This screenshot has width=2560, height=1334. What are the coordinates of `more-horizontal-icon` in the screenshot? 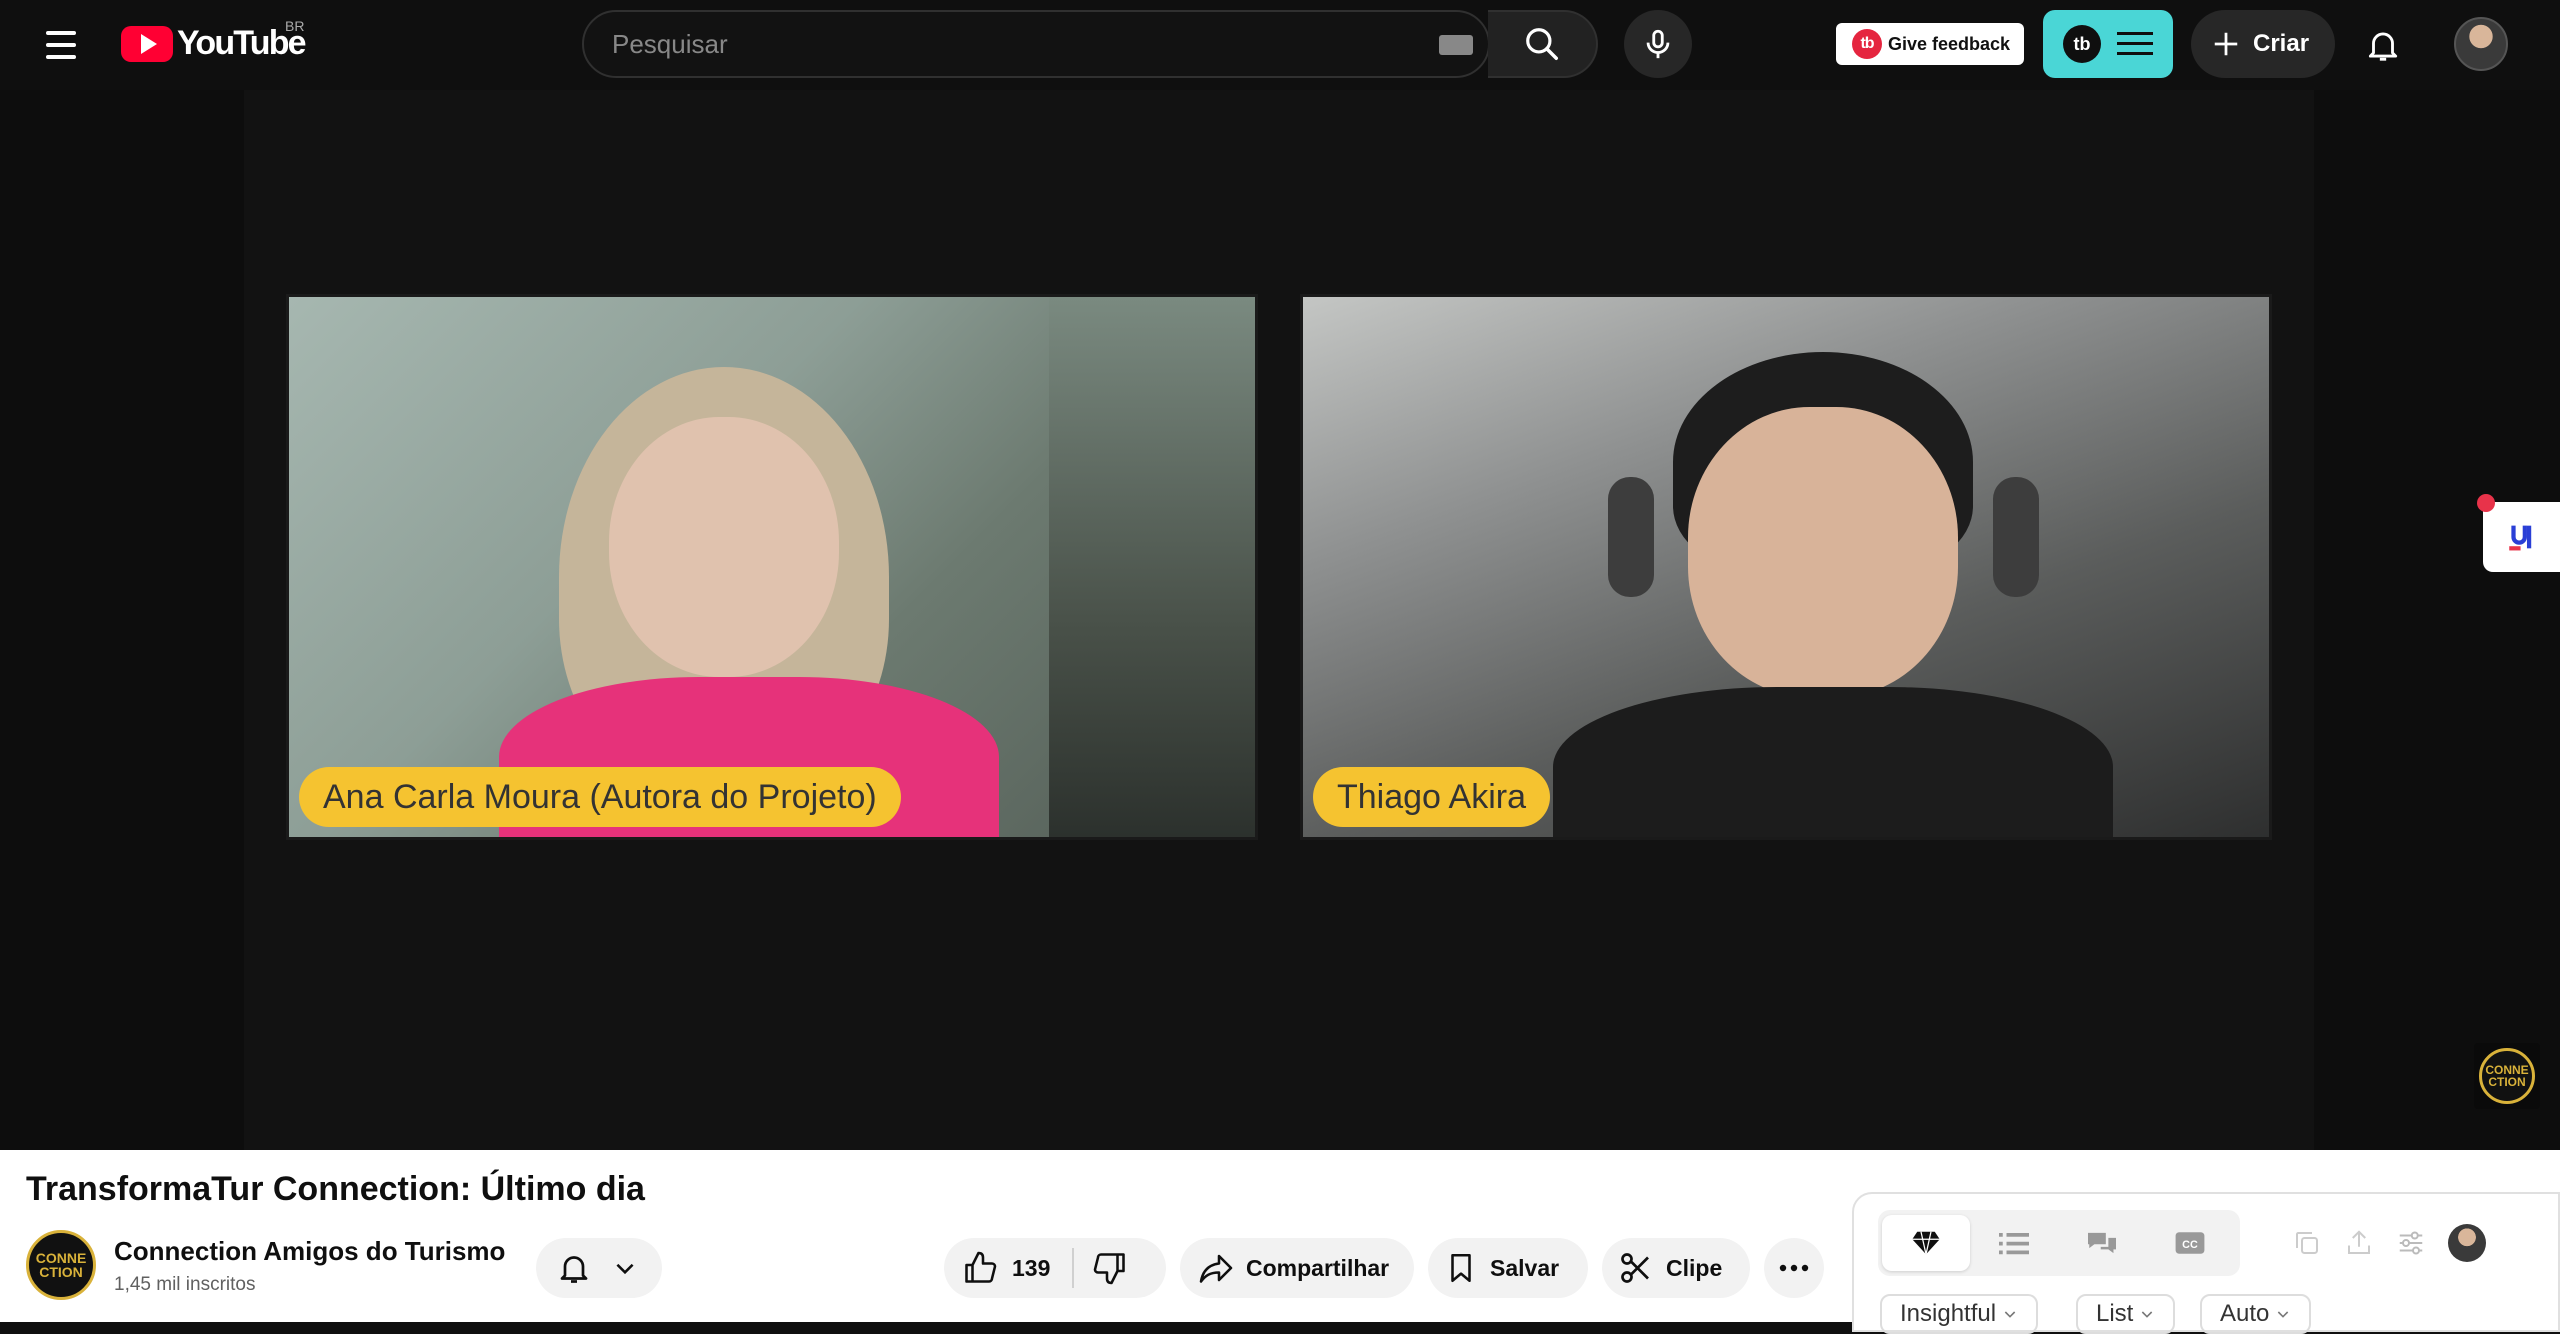 It's located at (1794, 1268).